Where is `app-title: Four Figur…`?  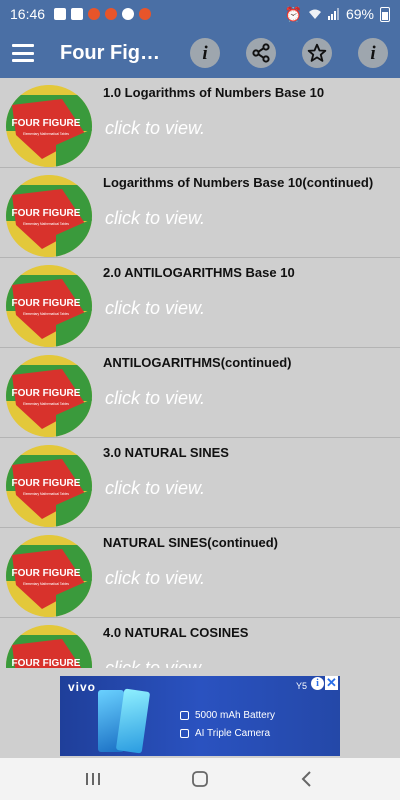 app-title: Four Figur… is located at coordinates (116, 52).